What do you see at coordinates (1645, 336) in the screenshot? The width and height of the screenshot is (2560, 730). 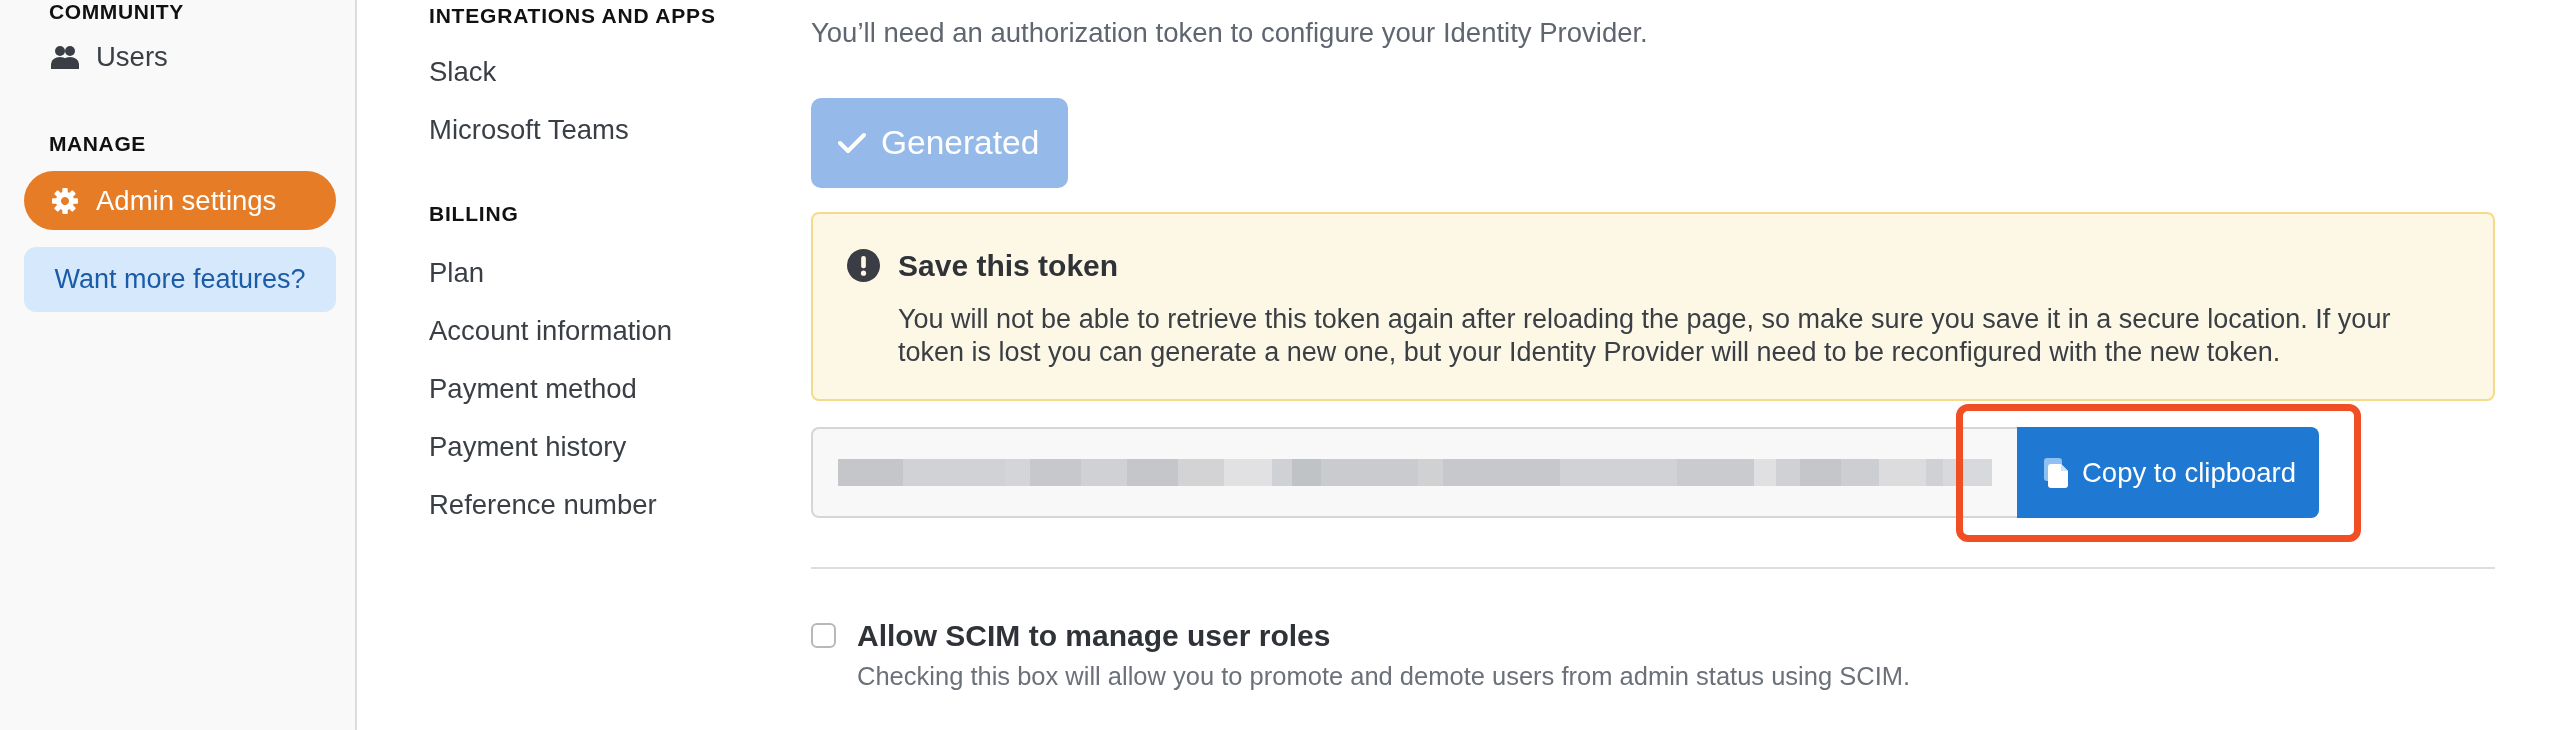 I see `warning-text: You will not be able to retrieve this token again after reloading the page, so make sure you save it in a secure location. If your token is lost you can generate a new one, but your Identity Provider will need to be reconfigured with the new token.` at bounding box center [1645, 336].